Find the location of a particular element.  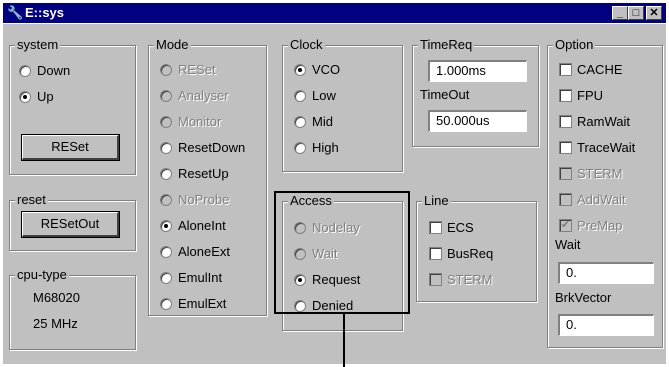

reset-button: RESet is located at coordinates (70, 147).